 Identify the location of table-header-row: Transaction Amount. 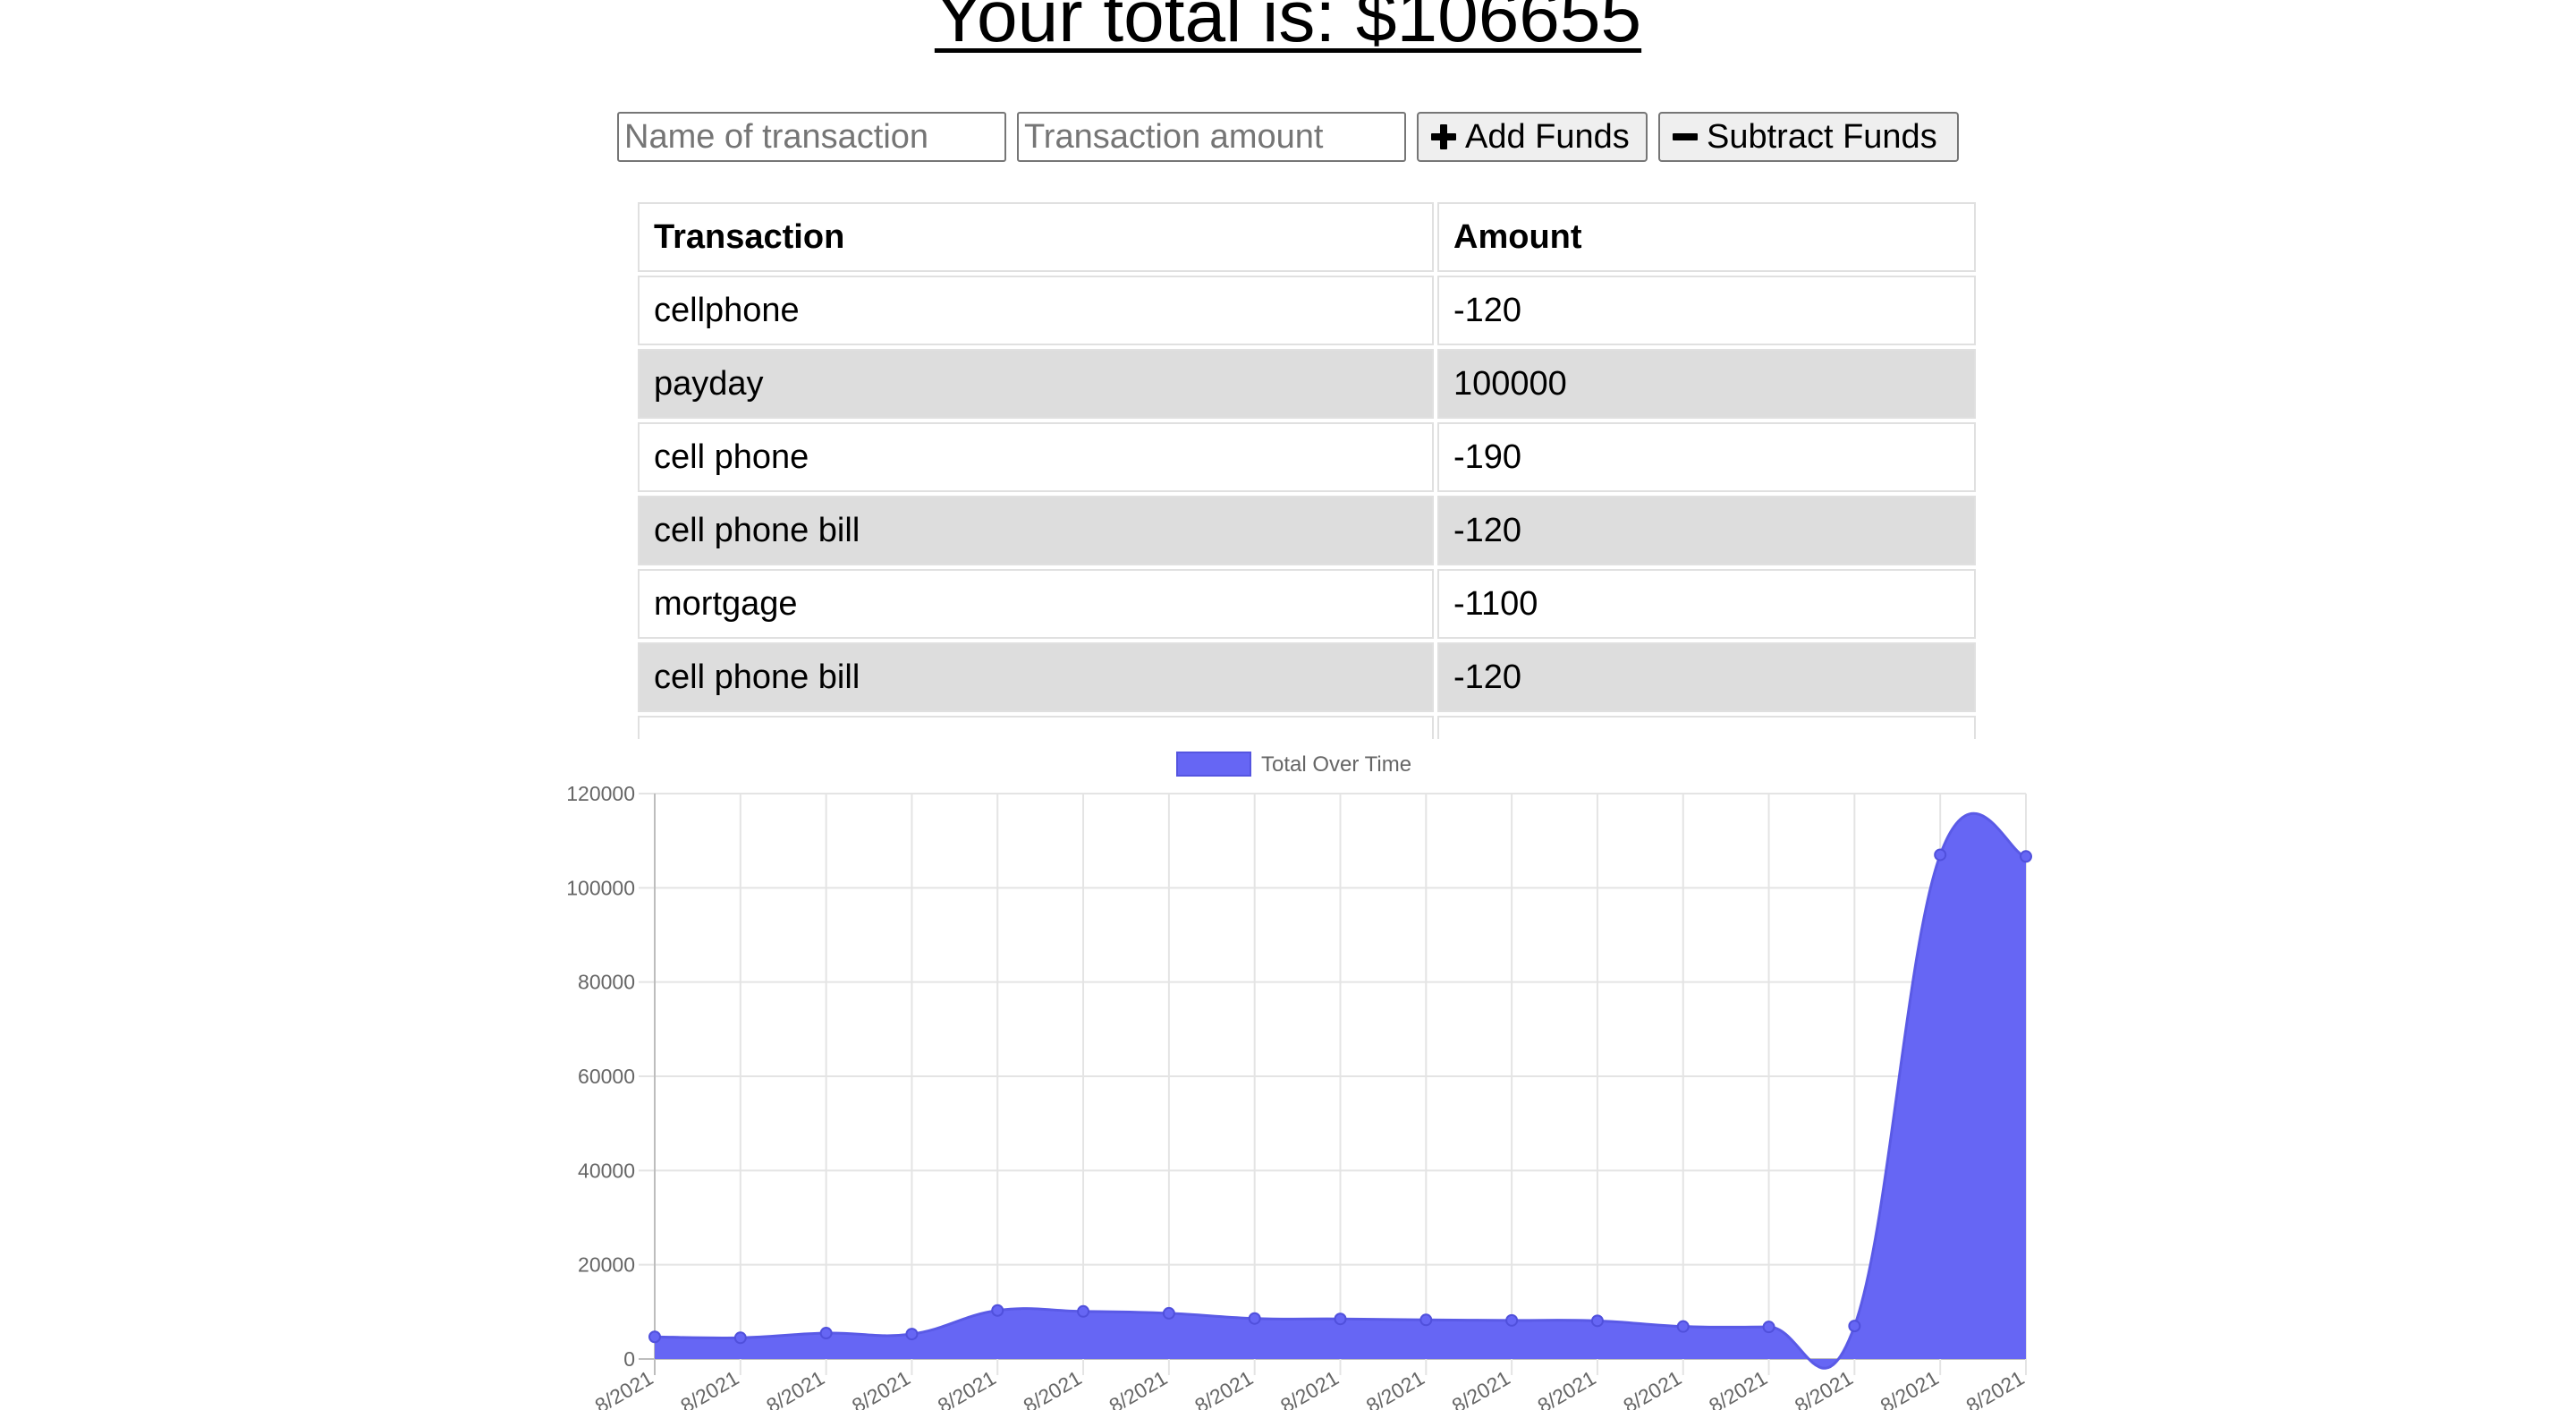
(1307, 237).